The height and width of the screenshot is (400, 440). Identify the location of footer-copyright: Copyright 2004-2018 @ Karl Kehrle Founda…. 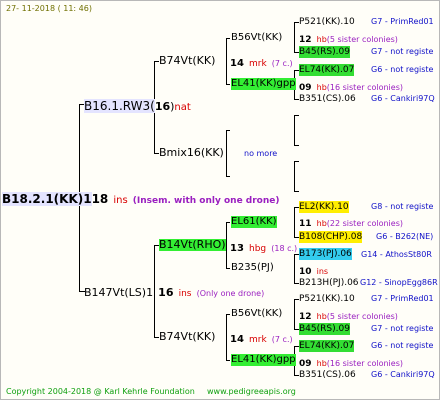
(100, 391).